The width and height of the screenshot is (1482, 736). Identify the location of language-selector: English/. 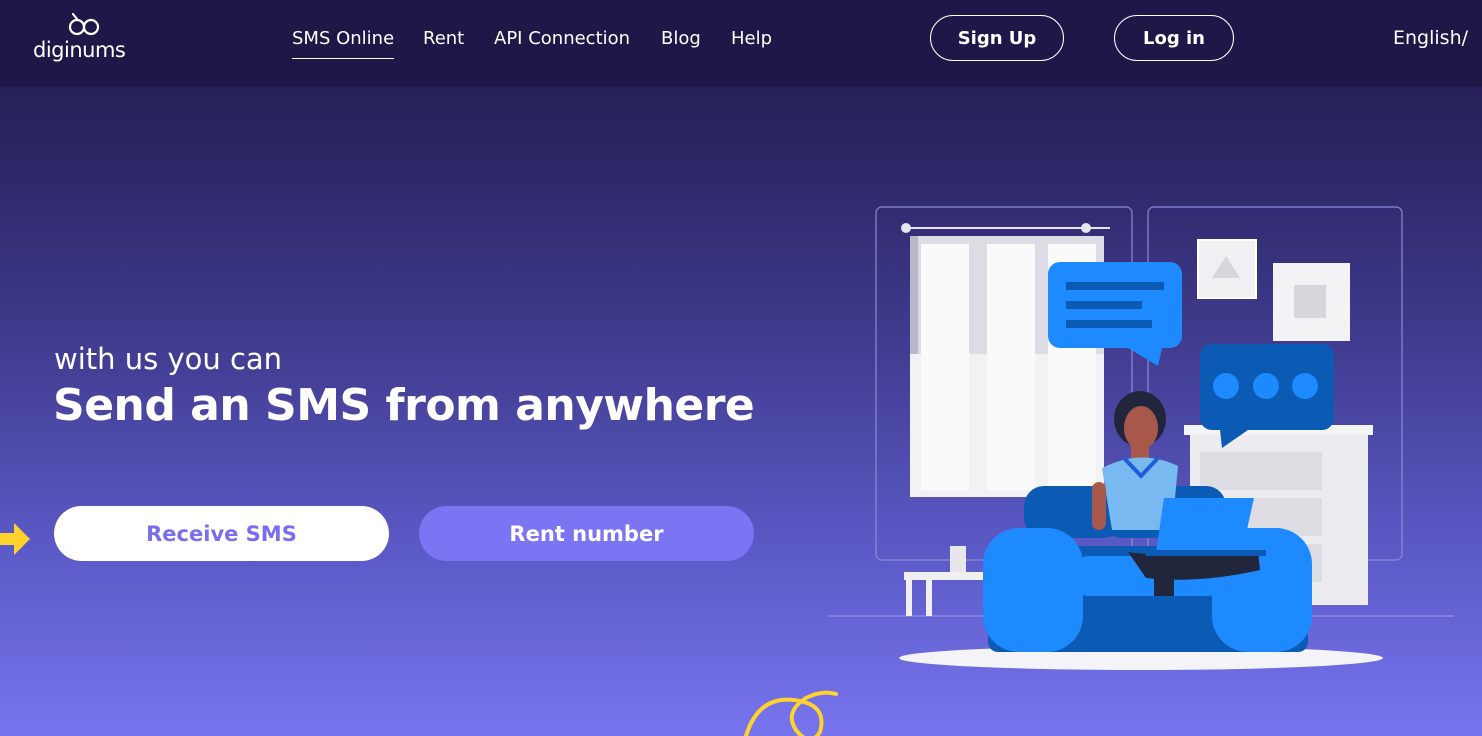
(1430, 38).